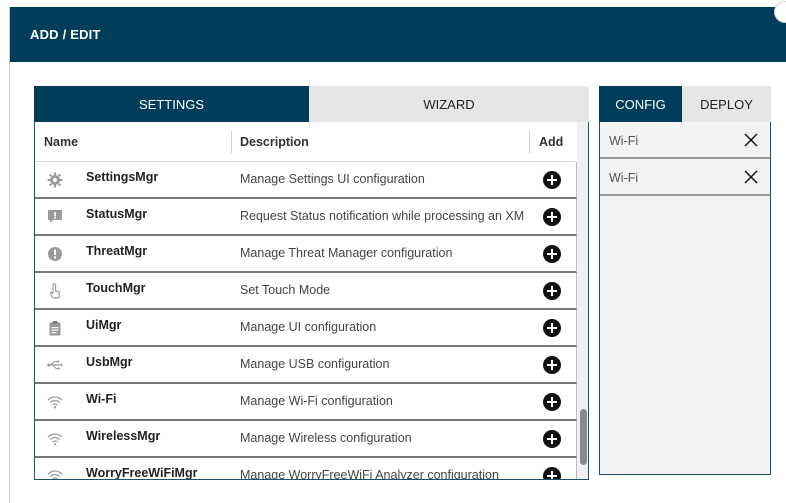 The image size is (786, 503). Describe the element at coordinates (101, 399) in the screenshot. I see `row-name: Wi-Fi` at that location.